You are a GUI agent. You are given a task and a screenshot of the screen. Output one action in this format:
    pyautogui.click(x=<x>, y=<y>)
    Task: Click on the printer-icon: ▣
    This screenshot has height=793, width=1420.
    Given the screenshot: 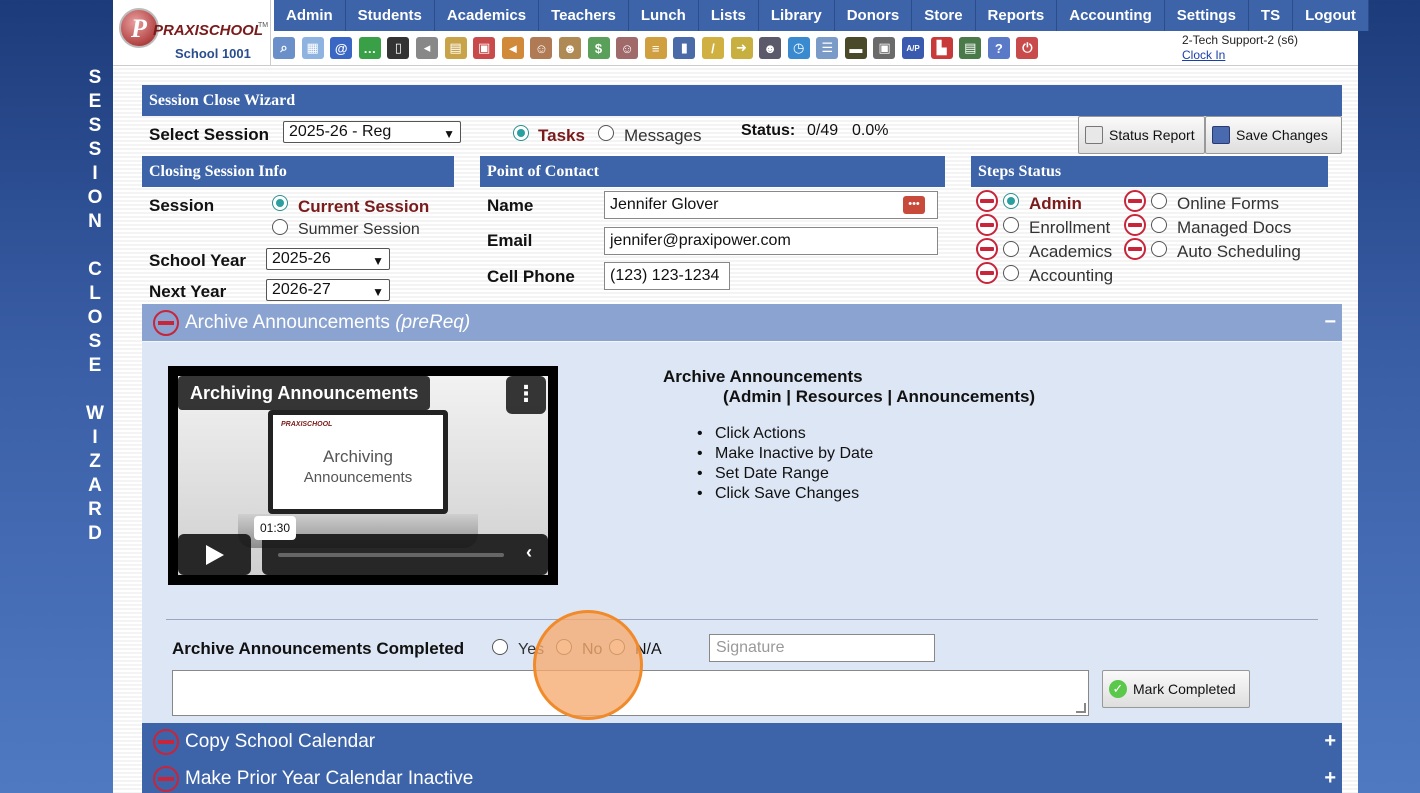 What is the action you would take?
    pyautogui.click(x=884, y=48)
    